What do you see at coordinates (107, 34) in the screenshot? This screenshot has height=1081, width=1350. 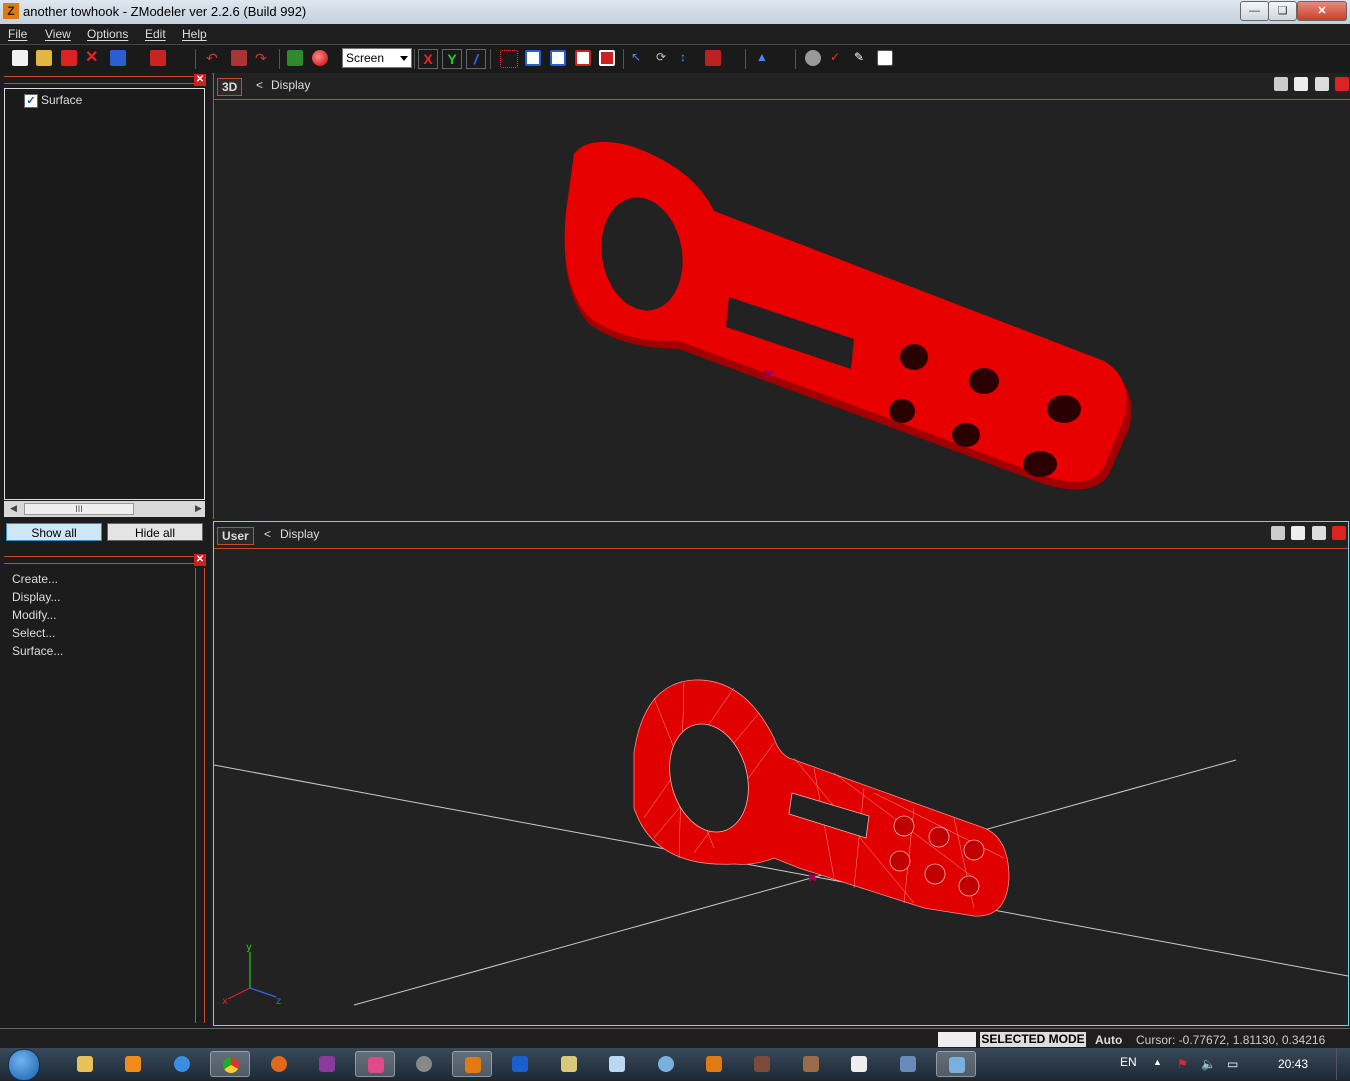 I see `menu-options: Options` at bounding box center [107, 34].